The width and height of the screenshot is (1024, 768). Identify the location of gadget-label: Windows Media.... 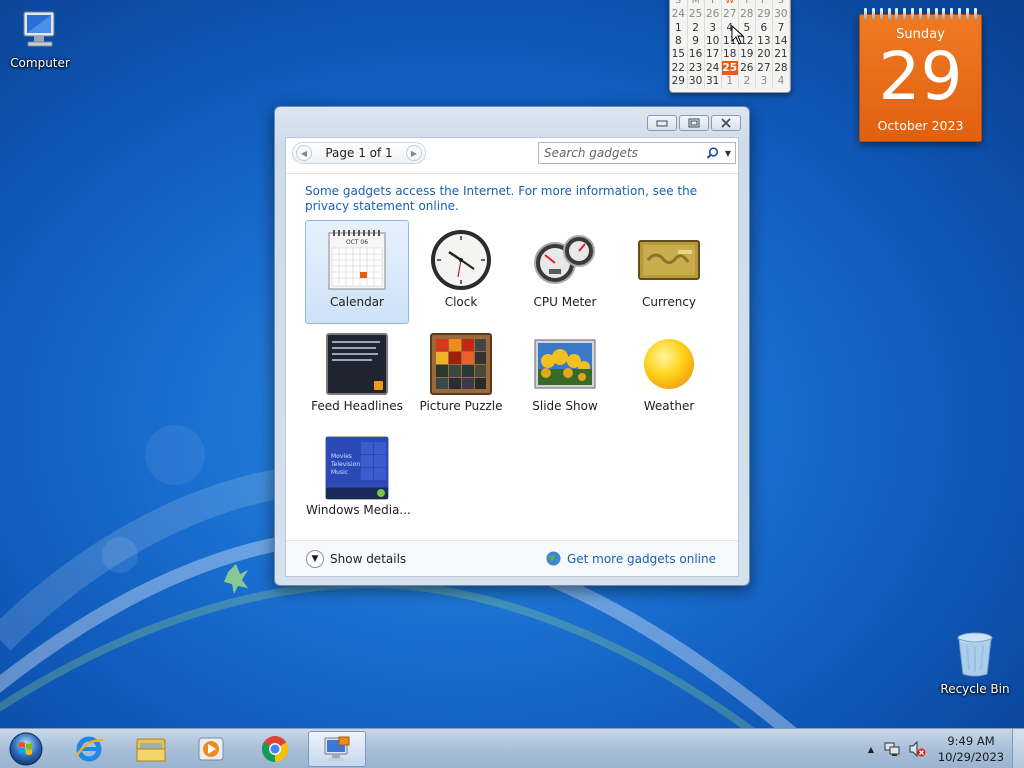
(358, 510).